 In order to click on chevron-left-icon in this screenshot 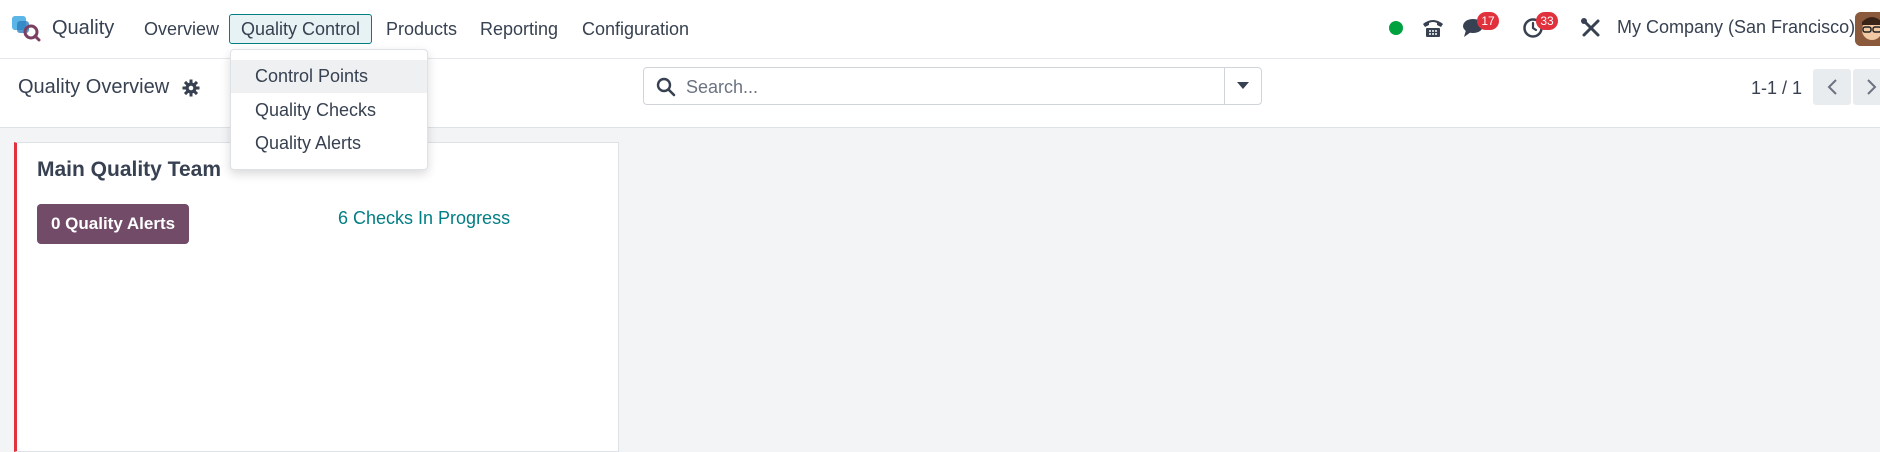, I will do `click(1832, 87)`.